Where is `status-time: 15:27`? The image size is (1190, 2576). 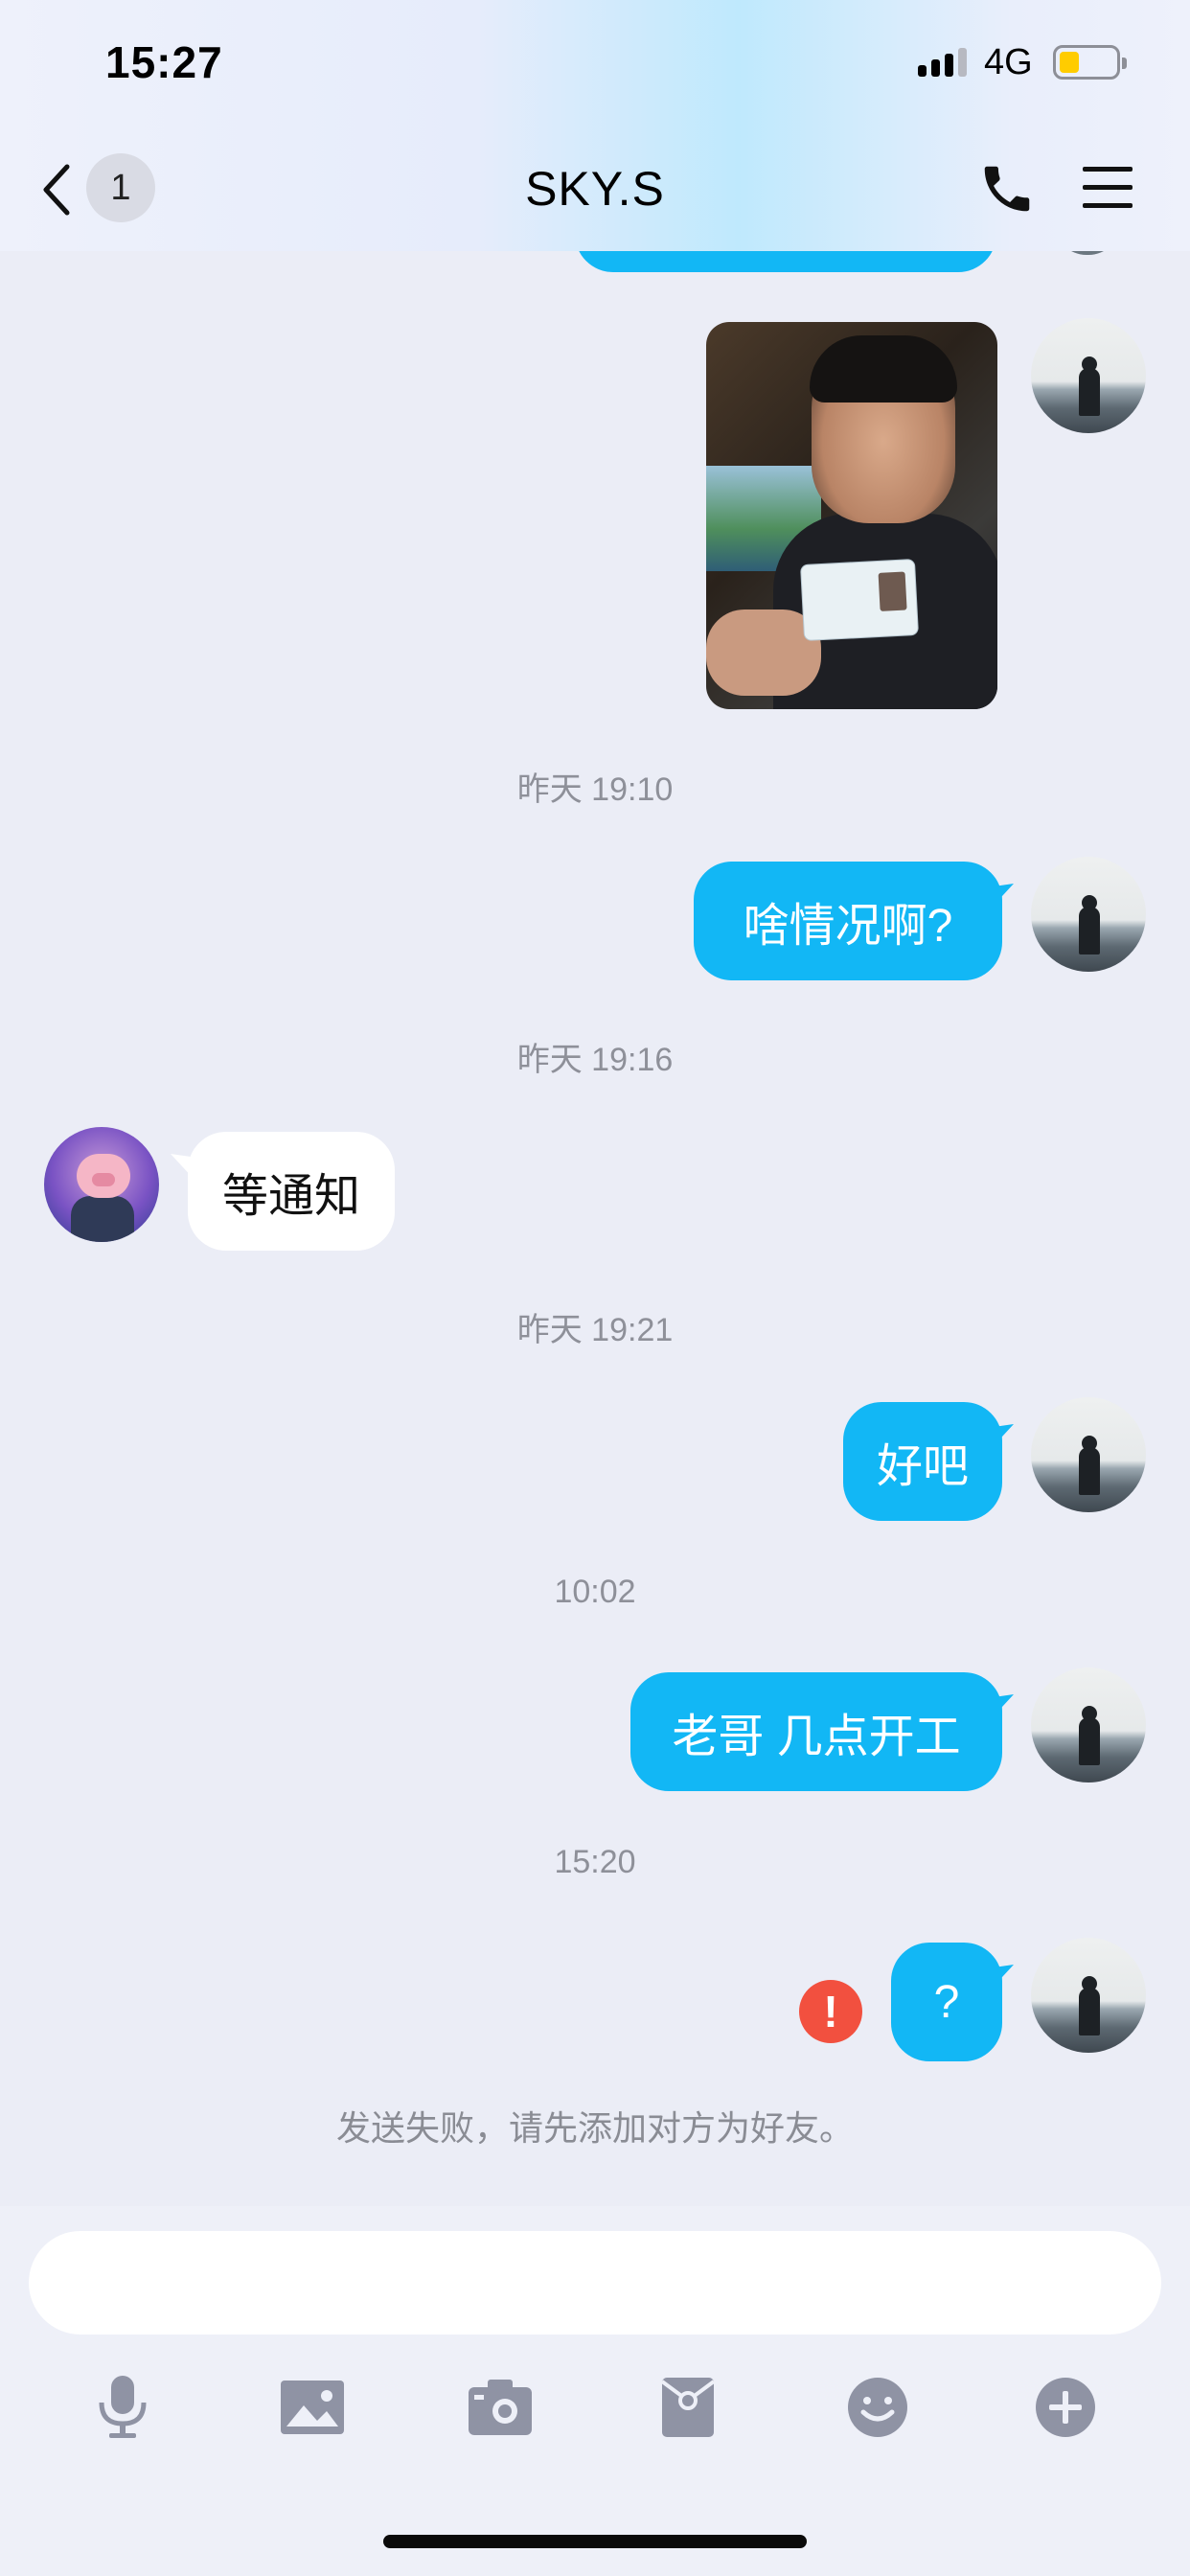
status-time: 15:27 is located at coordinates (164, 62).